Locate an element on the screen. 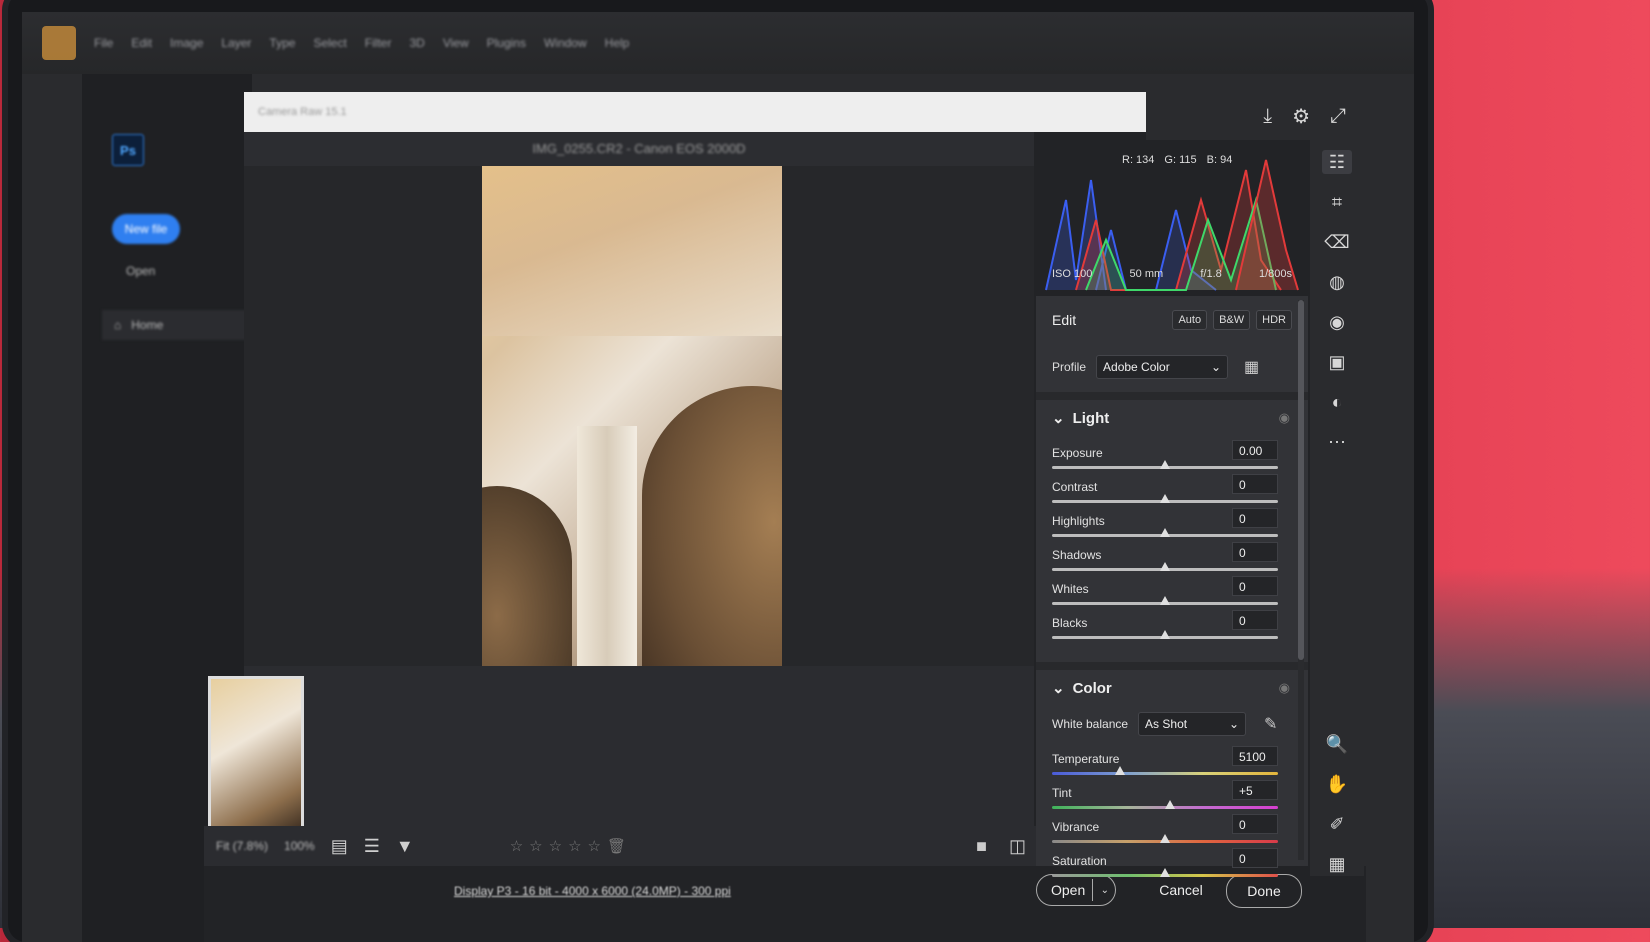  edit-sliders-icon: ☷ is located at coordinates (1337, 162).